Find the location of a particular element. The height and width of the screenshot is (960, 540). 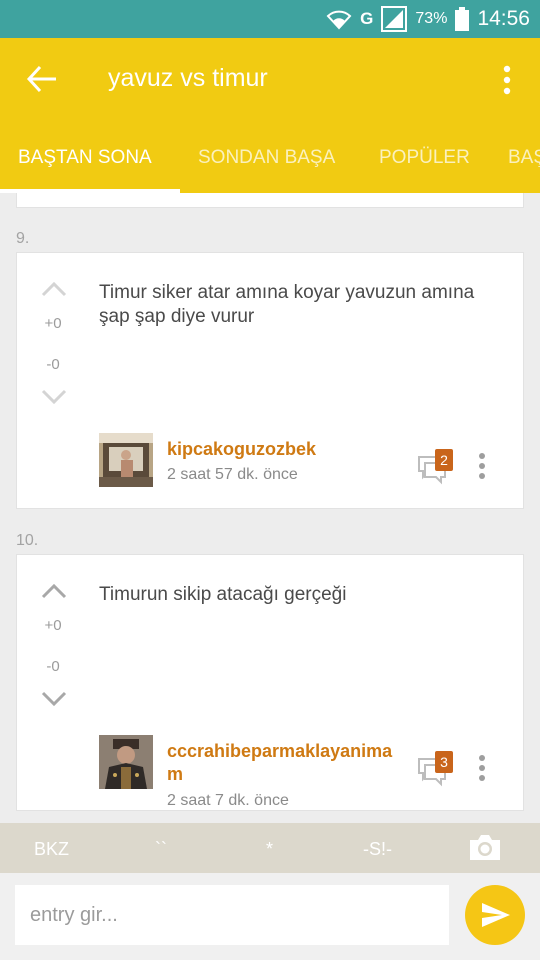

entry-timestamp: 2 saat 7 dk. önce is located at coordinates (228, 800).